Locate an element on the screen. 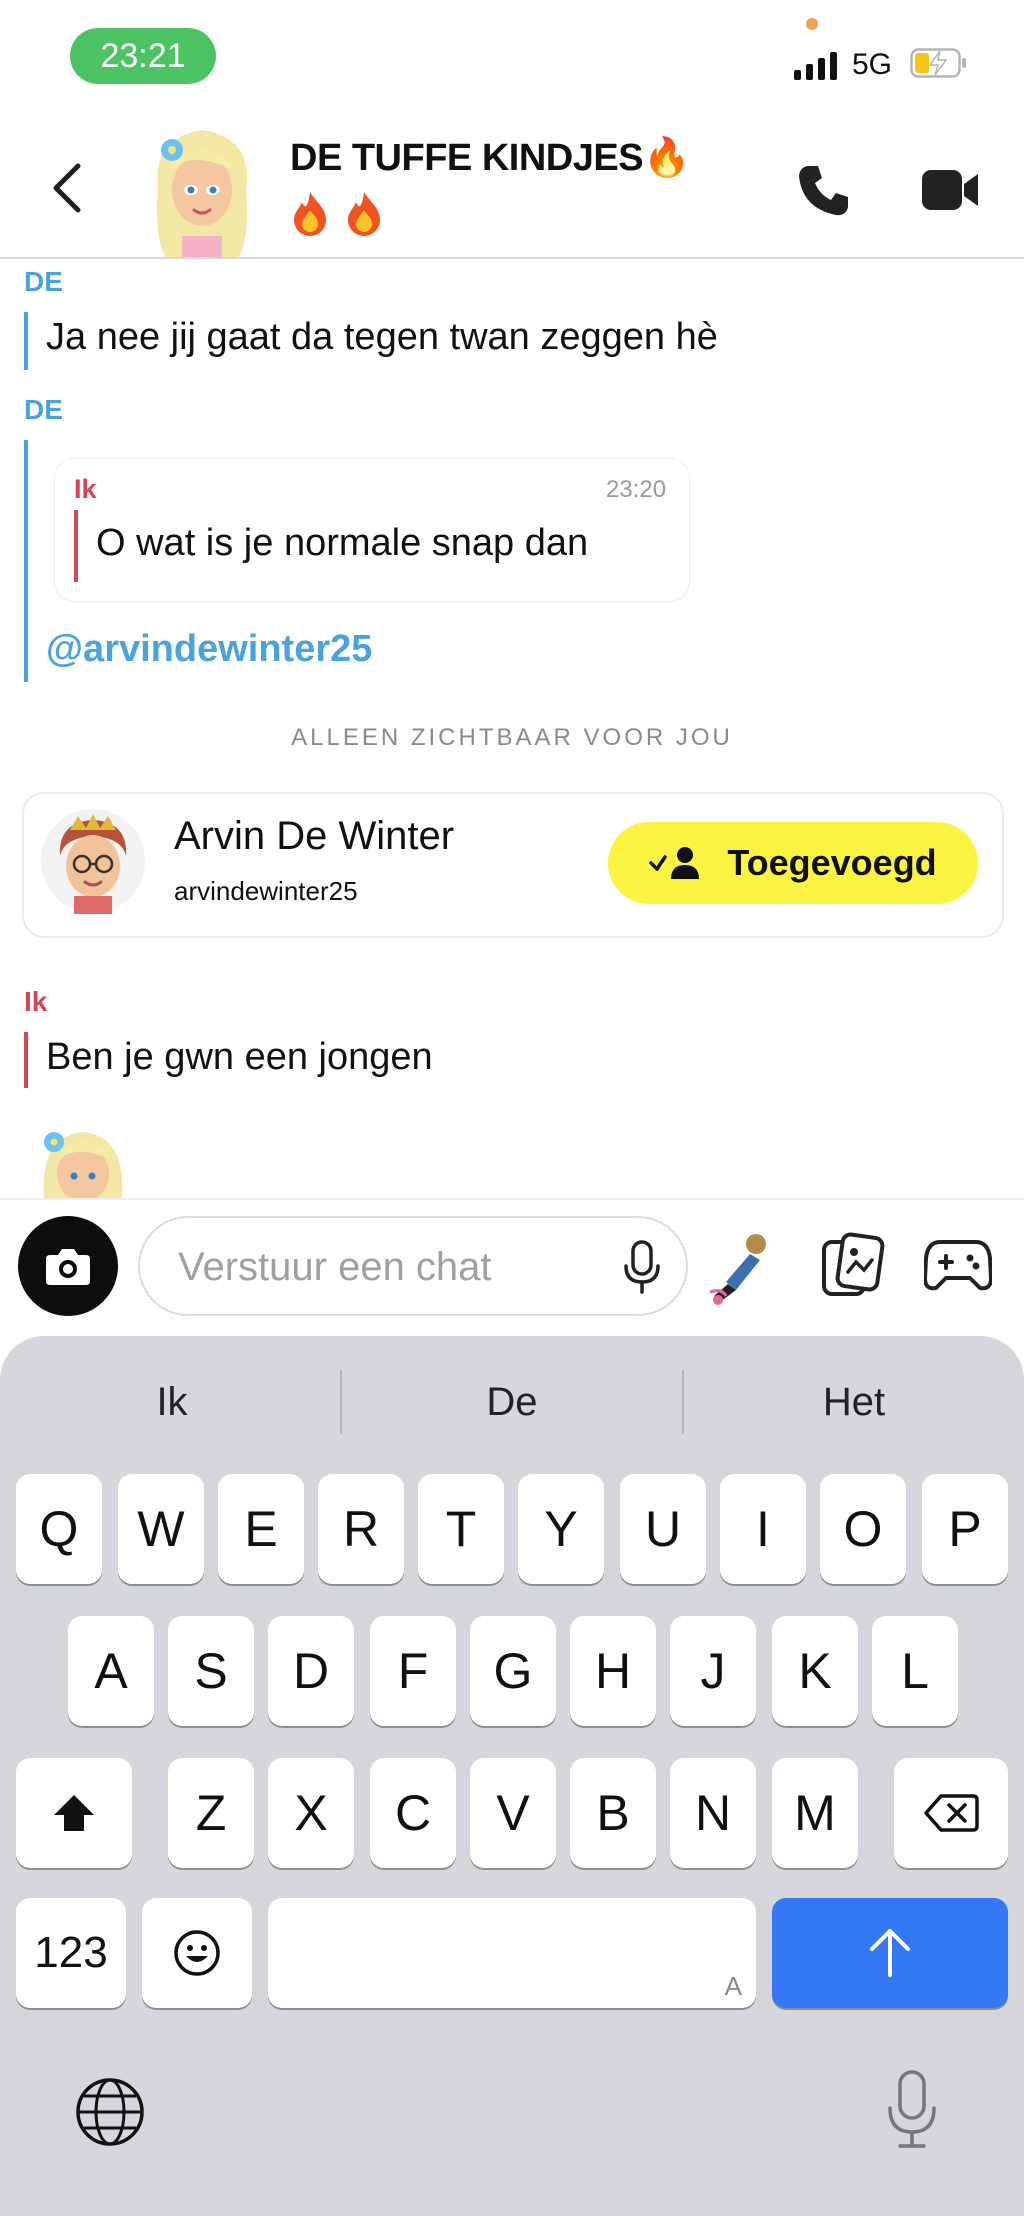 The image size is (1024, 2216). contact-bitmoji-avatar is located at coordinates (93, 861).